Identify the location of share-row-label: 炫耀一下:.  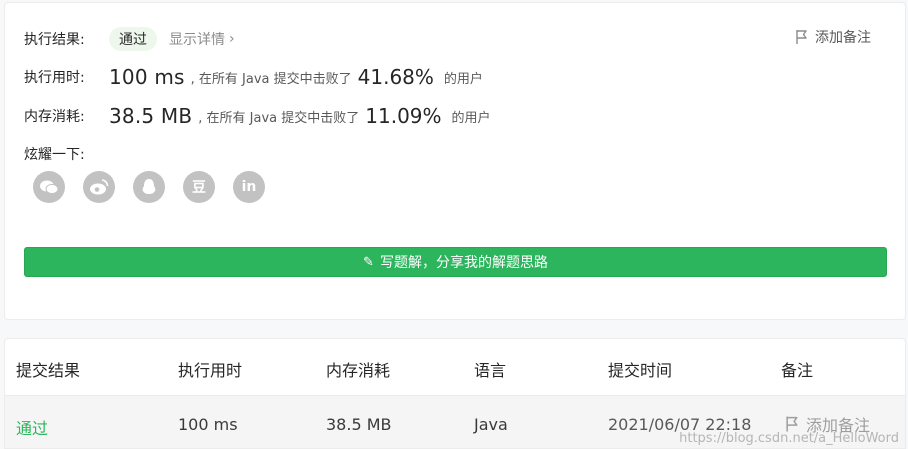
(66, 154).